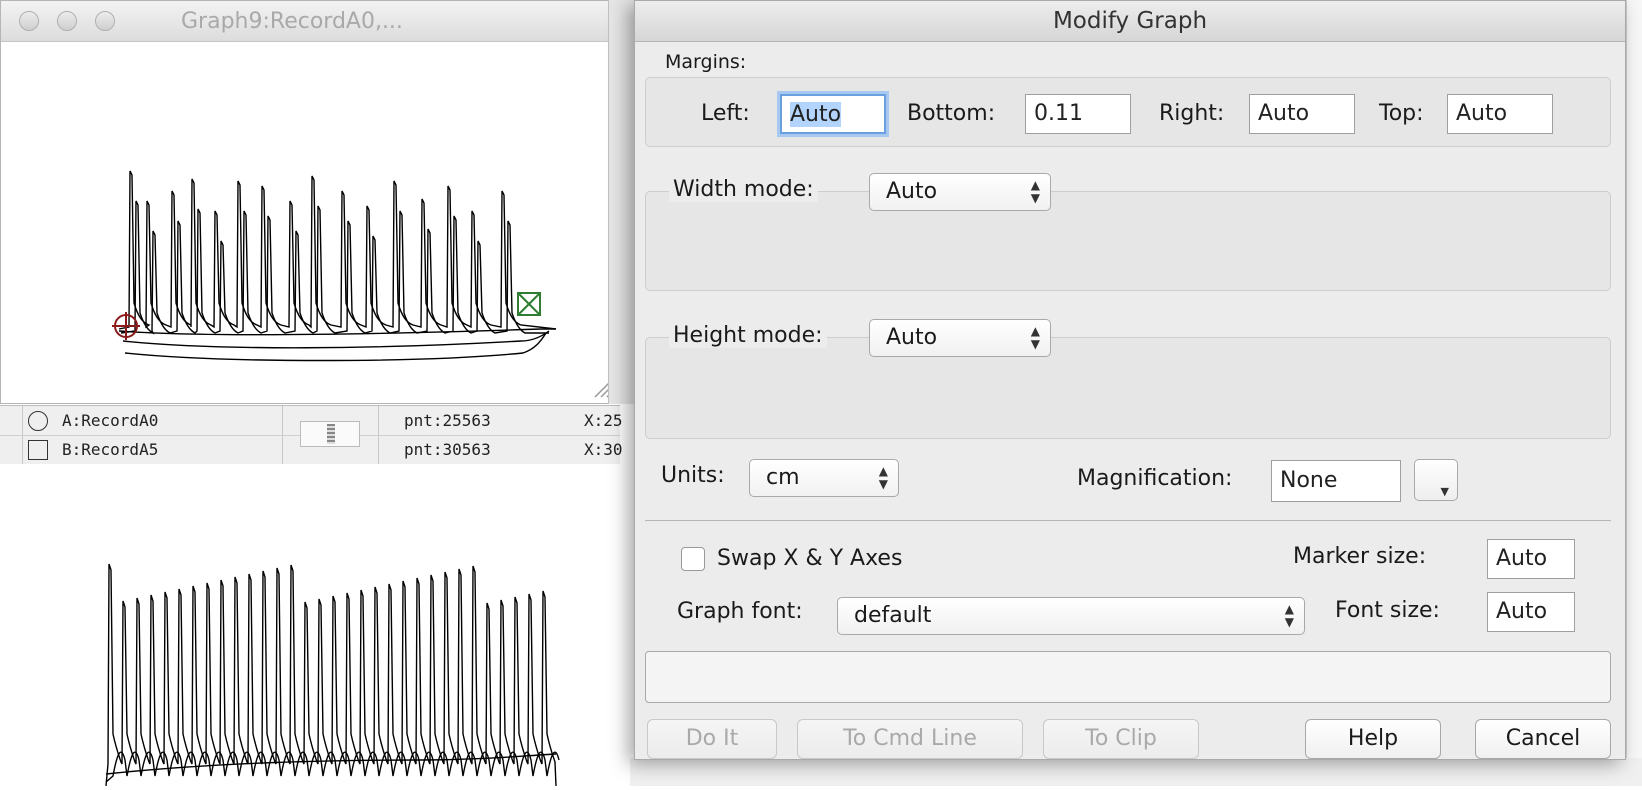 The height and width of the screenshot is (790, 1642). Describe the element at coordinates (748, 335) in the screenshot. I see `height-mode-label: Height mode:` at that location.